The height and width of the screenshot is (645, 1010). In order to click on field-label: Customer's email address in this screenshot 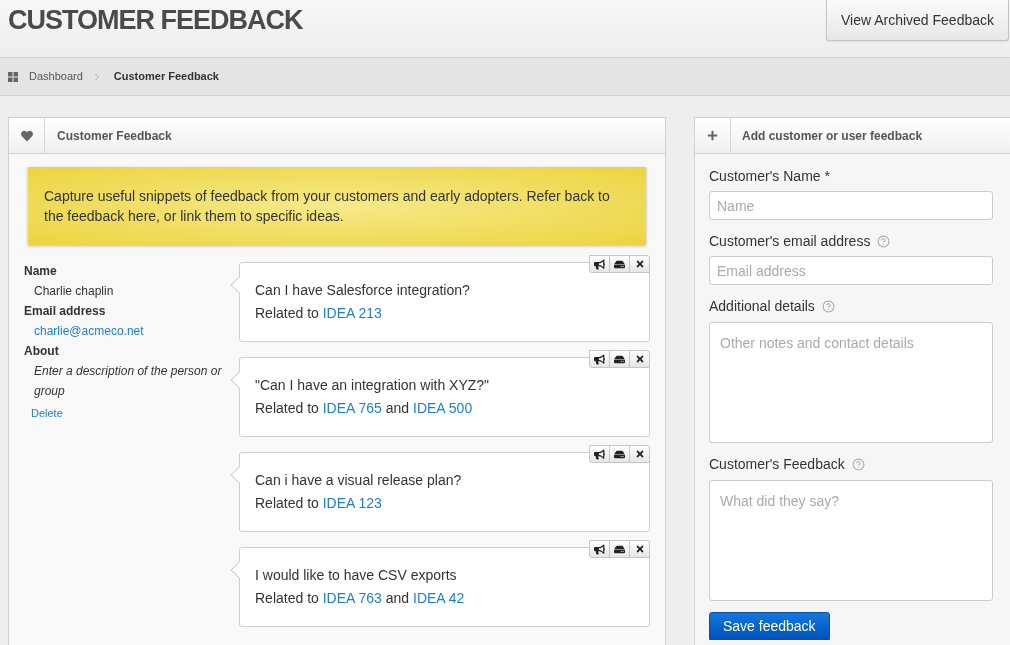, I will do `click(790, 241)`.